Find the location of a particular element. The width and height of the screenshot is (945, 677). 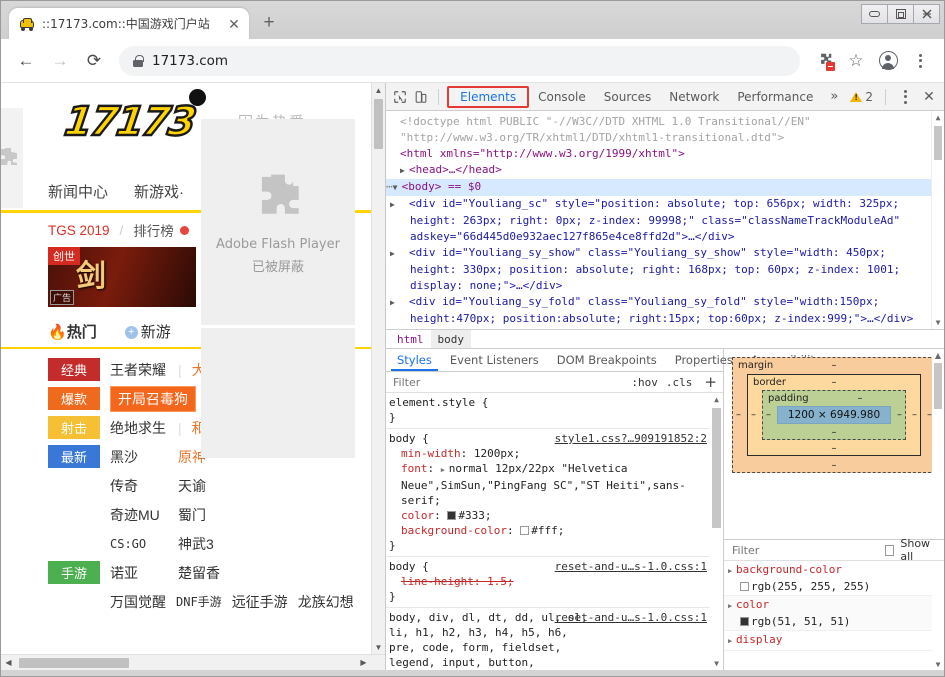

box-model-padding: padding – – – – 1200 × 6949.980 is located at coordinates (834, 415).